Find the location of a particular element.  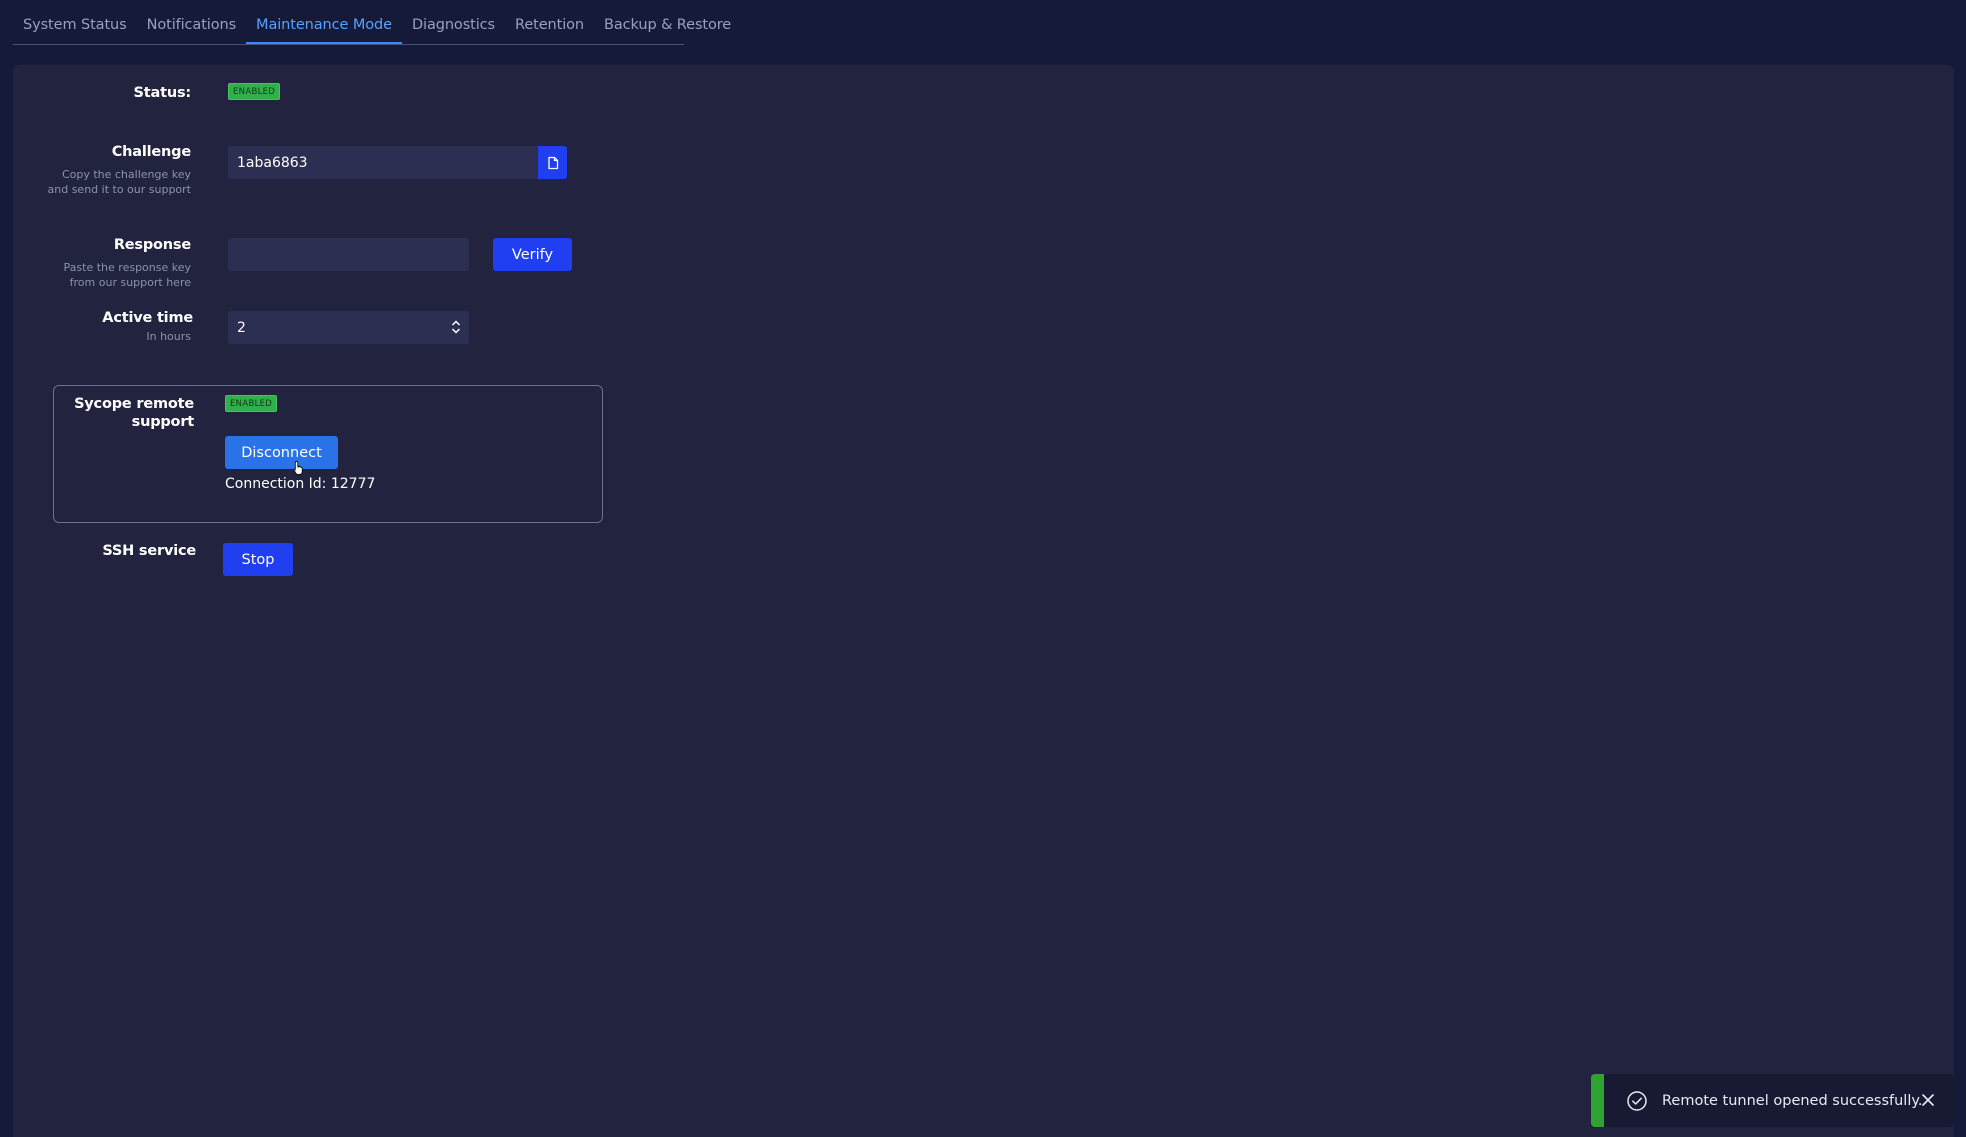

hand-cursor-icon is located at coordinates (298, 468).